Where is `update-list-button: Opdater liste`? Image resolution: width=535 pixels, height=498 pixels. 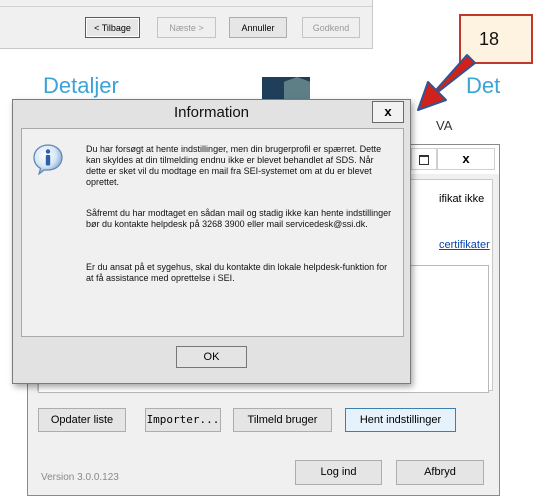 update-list-button: Opdater liste is located at coordinates (82, 420).